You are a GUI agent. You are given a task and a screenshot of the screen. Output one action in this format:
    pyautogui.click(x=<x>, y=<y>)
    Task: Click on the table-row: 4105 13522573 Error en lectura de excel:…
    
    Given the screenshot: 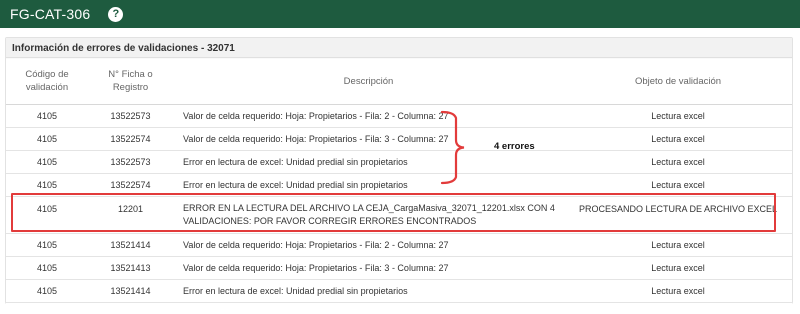 What is the action you would take?
    pyautogui.click(x=399, y=162)
    